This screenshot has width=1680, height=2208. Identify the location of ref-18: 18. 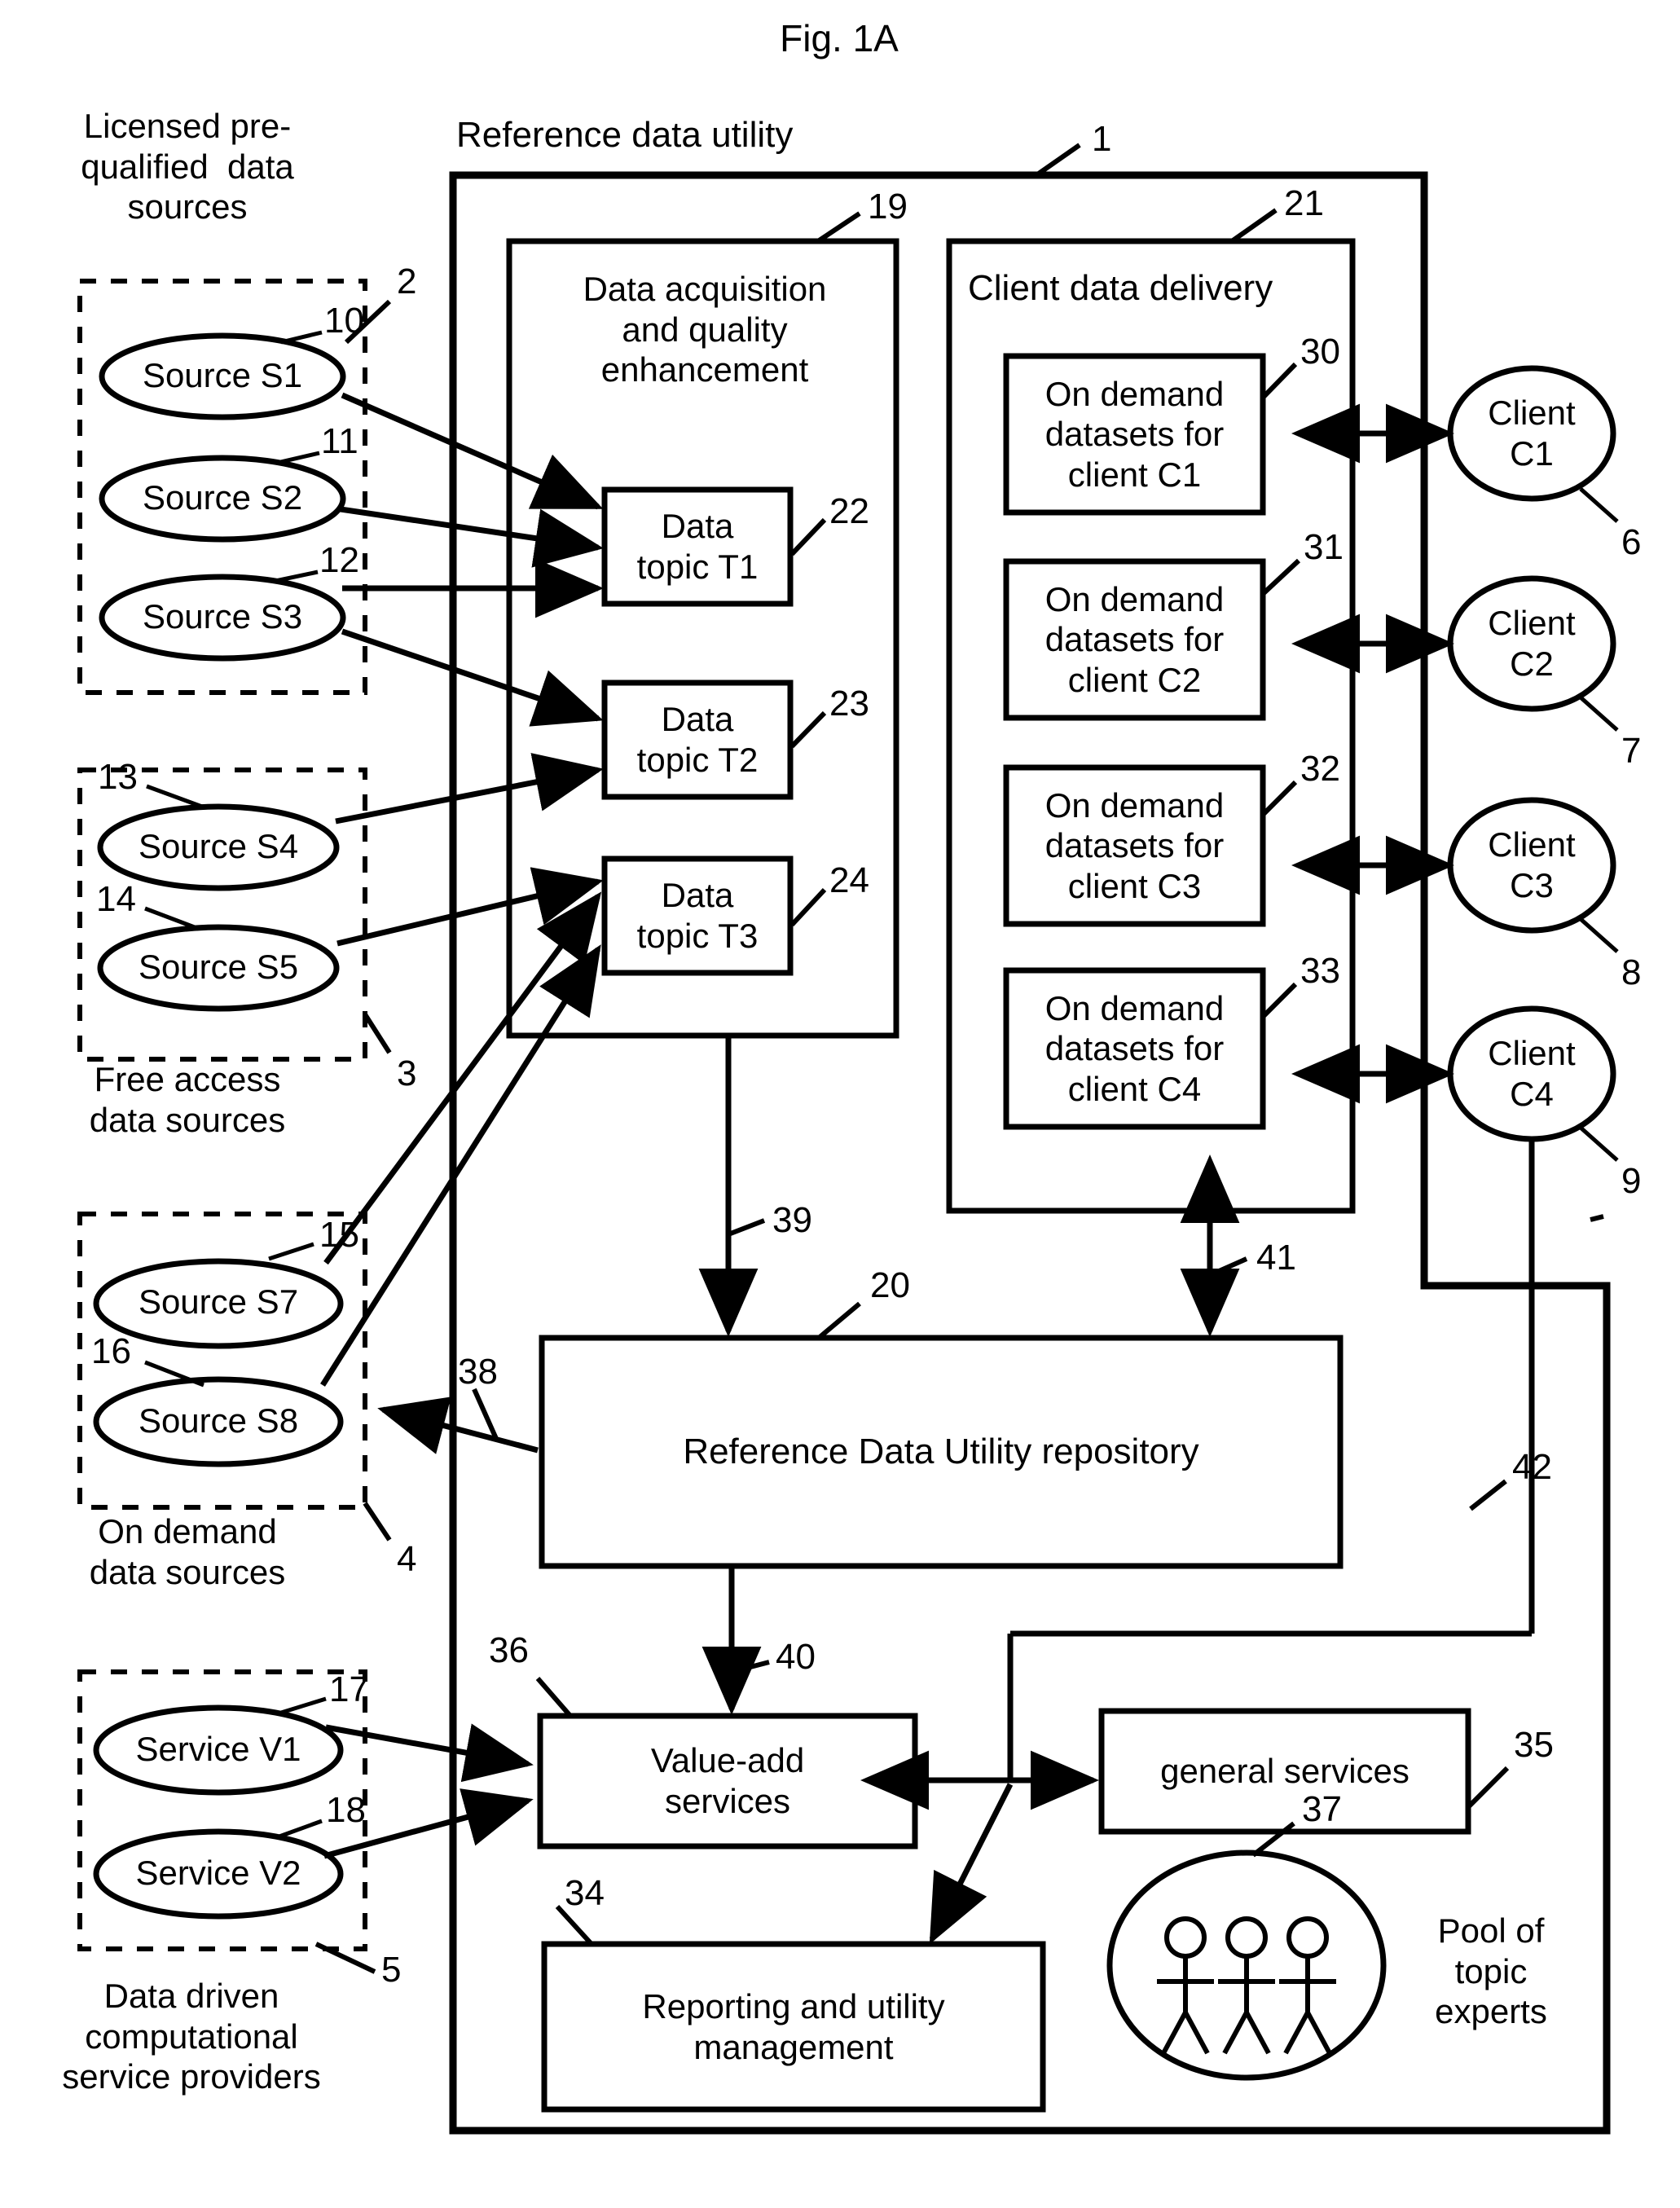
(346, 1810).